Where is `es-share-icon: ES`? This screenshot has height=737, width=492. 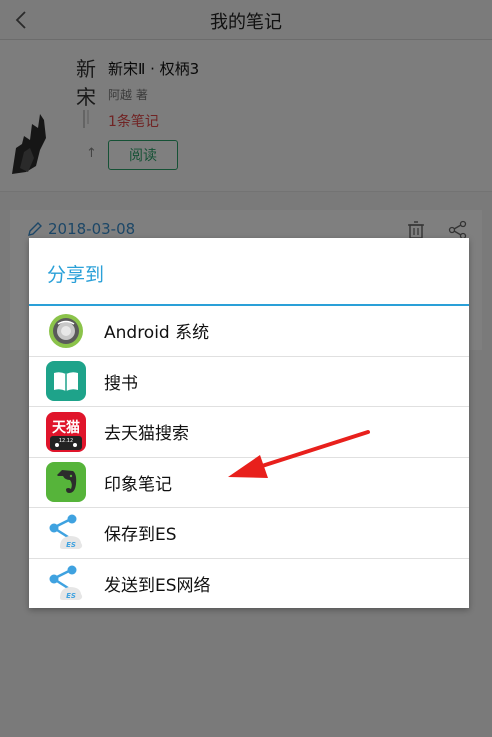
es-share-icon: ES is located at coordinates (66, 531).